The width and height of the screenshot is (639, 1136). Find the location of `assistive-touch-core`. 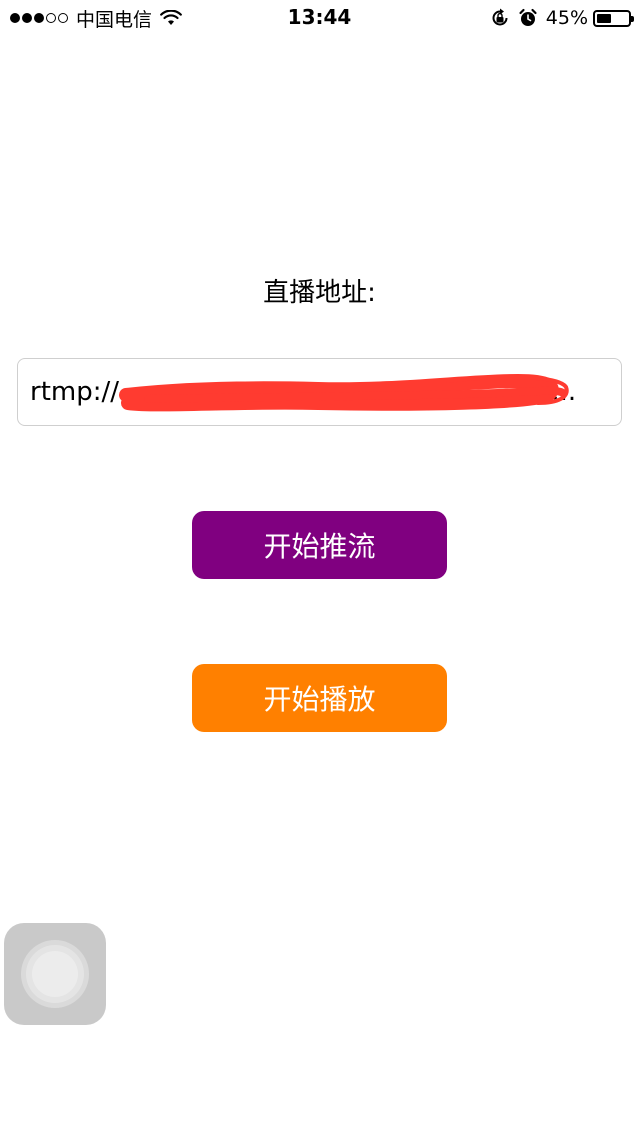

assistive-touch-core is located at coordinates (55, 974).